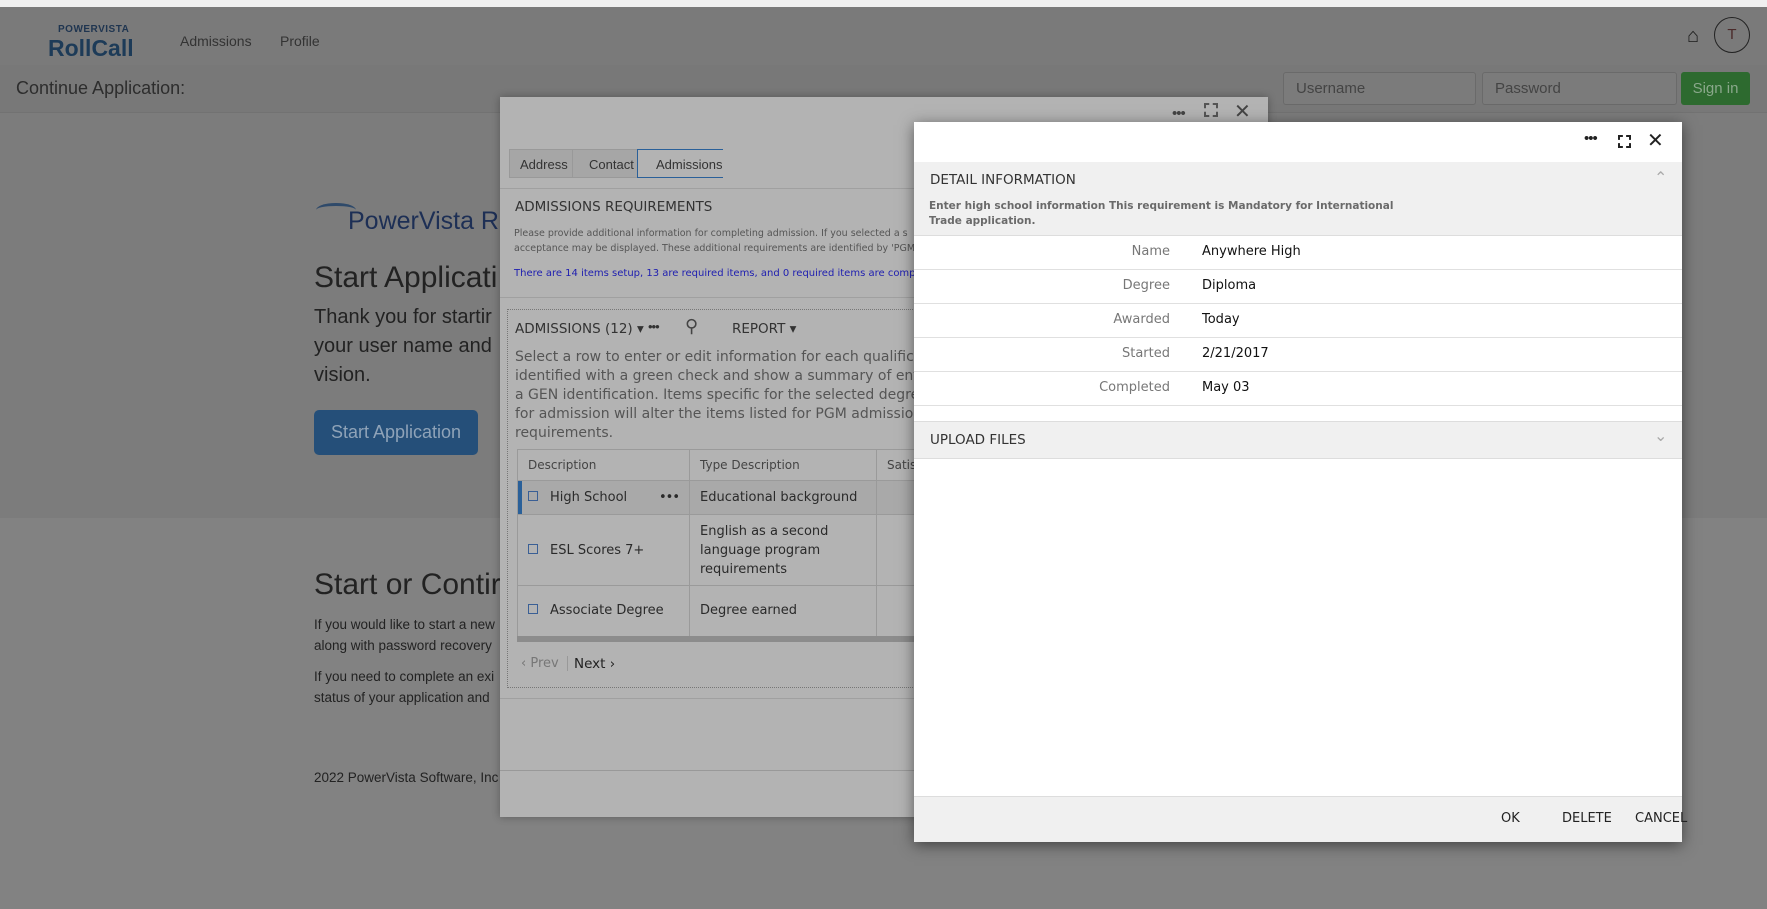 Image resolution: width=1767 pixels, height=909 pixels. What do you see at coordinates (1251, 251) in the screenshot?
I see `field-value: Anywhere High` at bounding box center [1251, 251].